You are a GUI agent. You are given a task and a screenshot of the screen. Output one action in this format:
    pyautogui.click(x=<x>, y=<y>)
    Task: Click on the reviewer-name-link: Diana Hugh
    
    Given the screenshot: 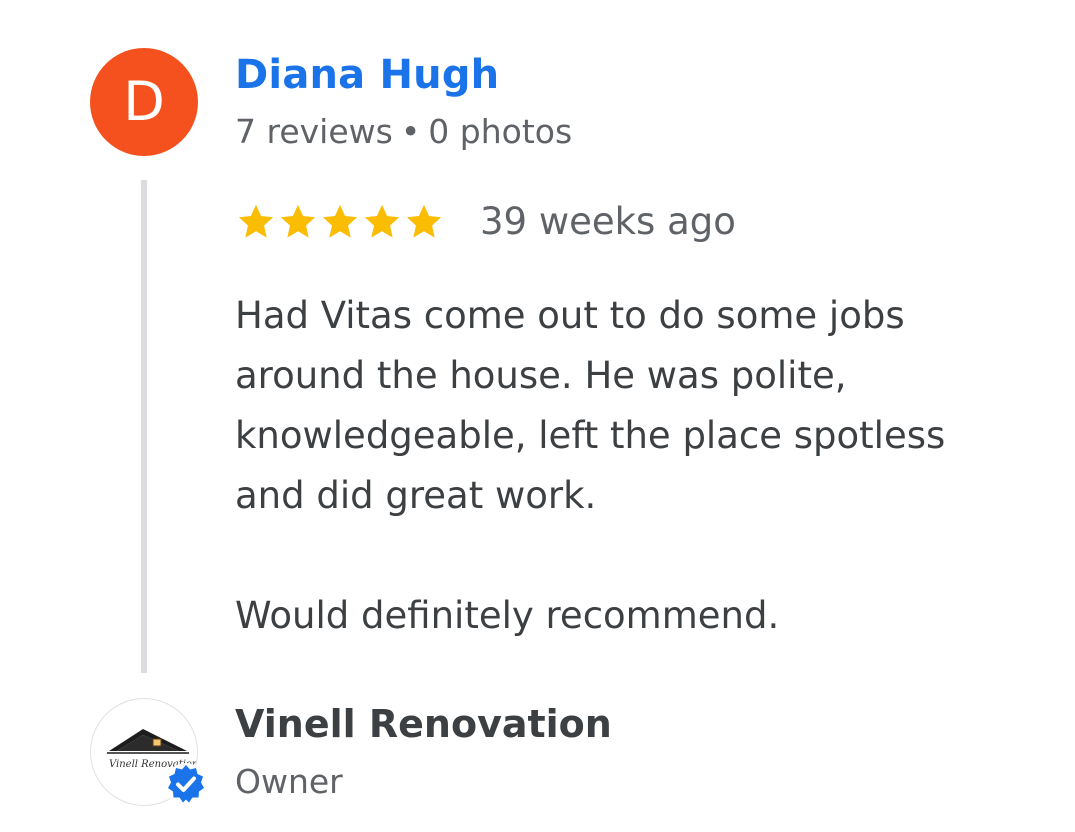 What is the action you would take?
    pyautogui.click(x=367, y=75)
    